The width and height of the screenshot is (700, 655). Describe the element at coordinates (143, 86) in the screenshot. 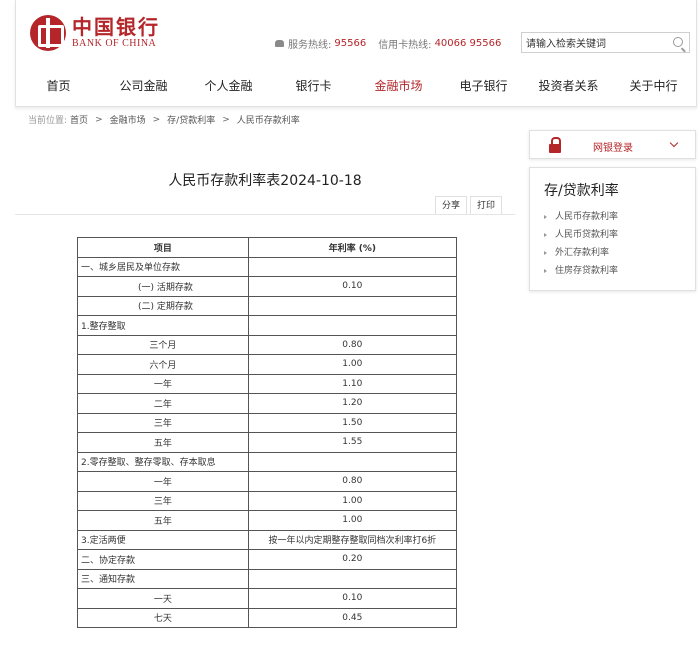

I see `nav-item-corporate: 公司金融` at that location.